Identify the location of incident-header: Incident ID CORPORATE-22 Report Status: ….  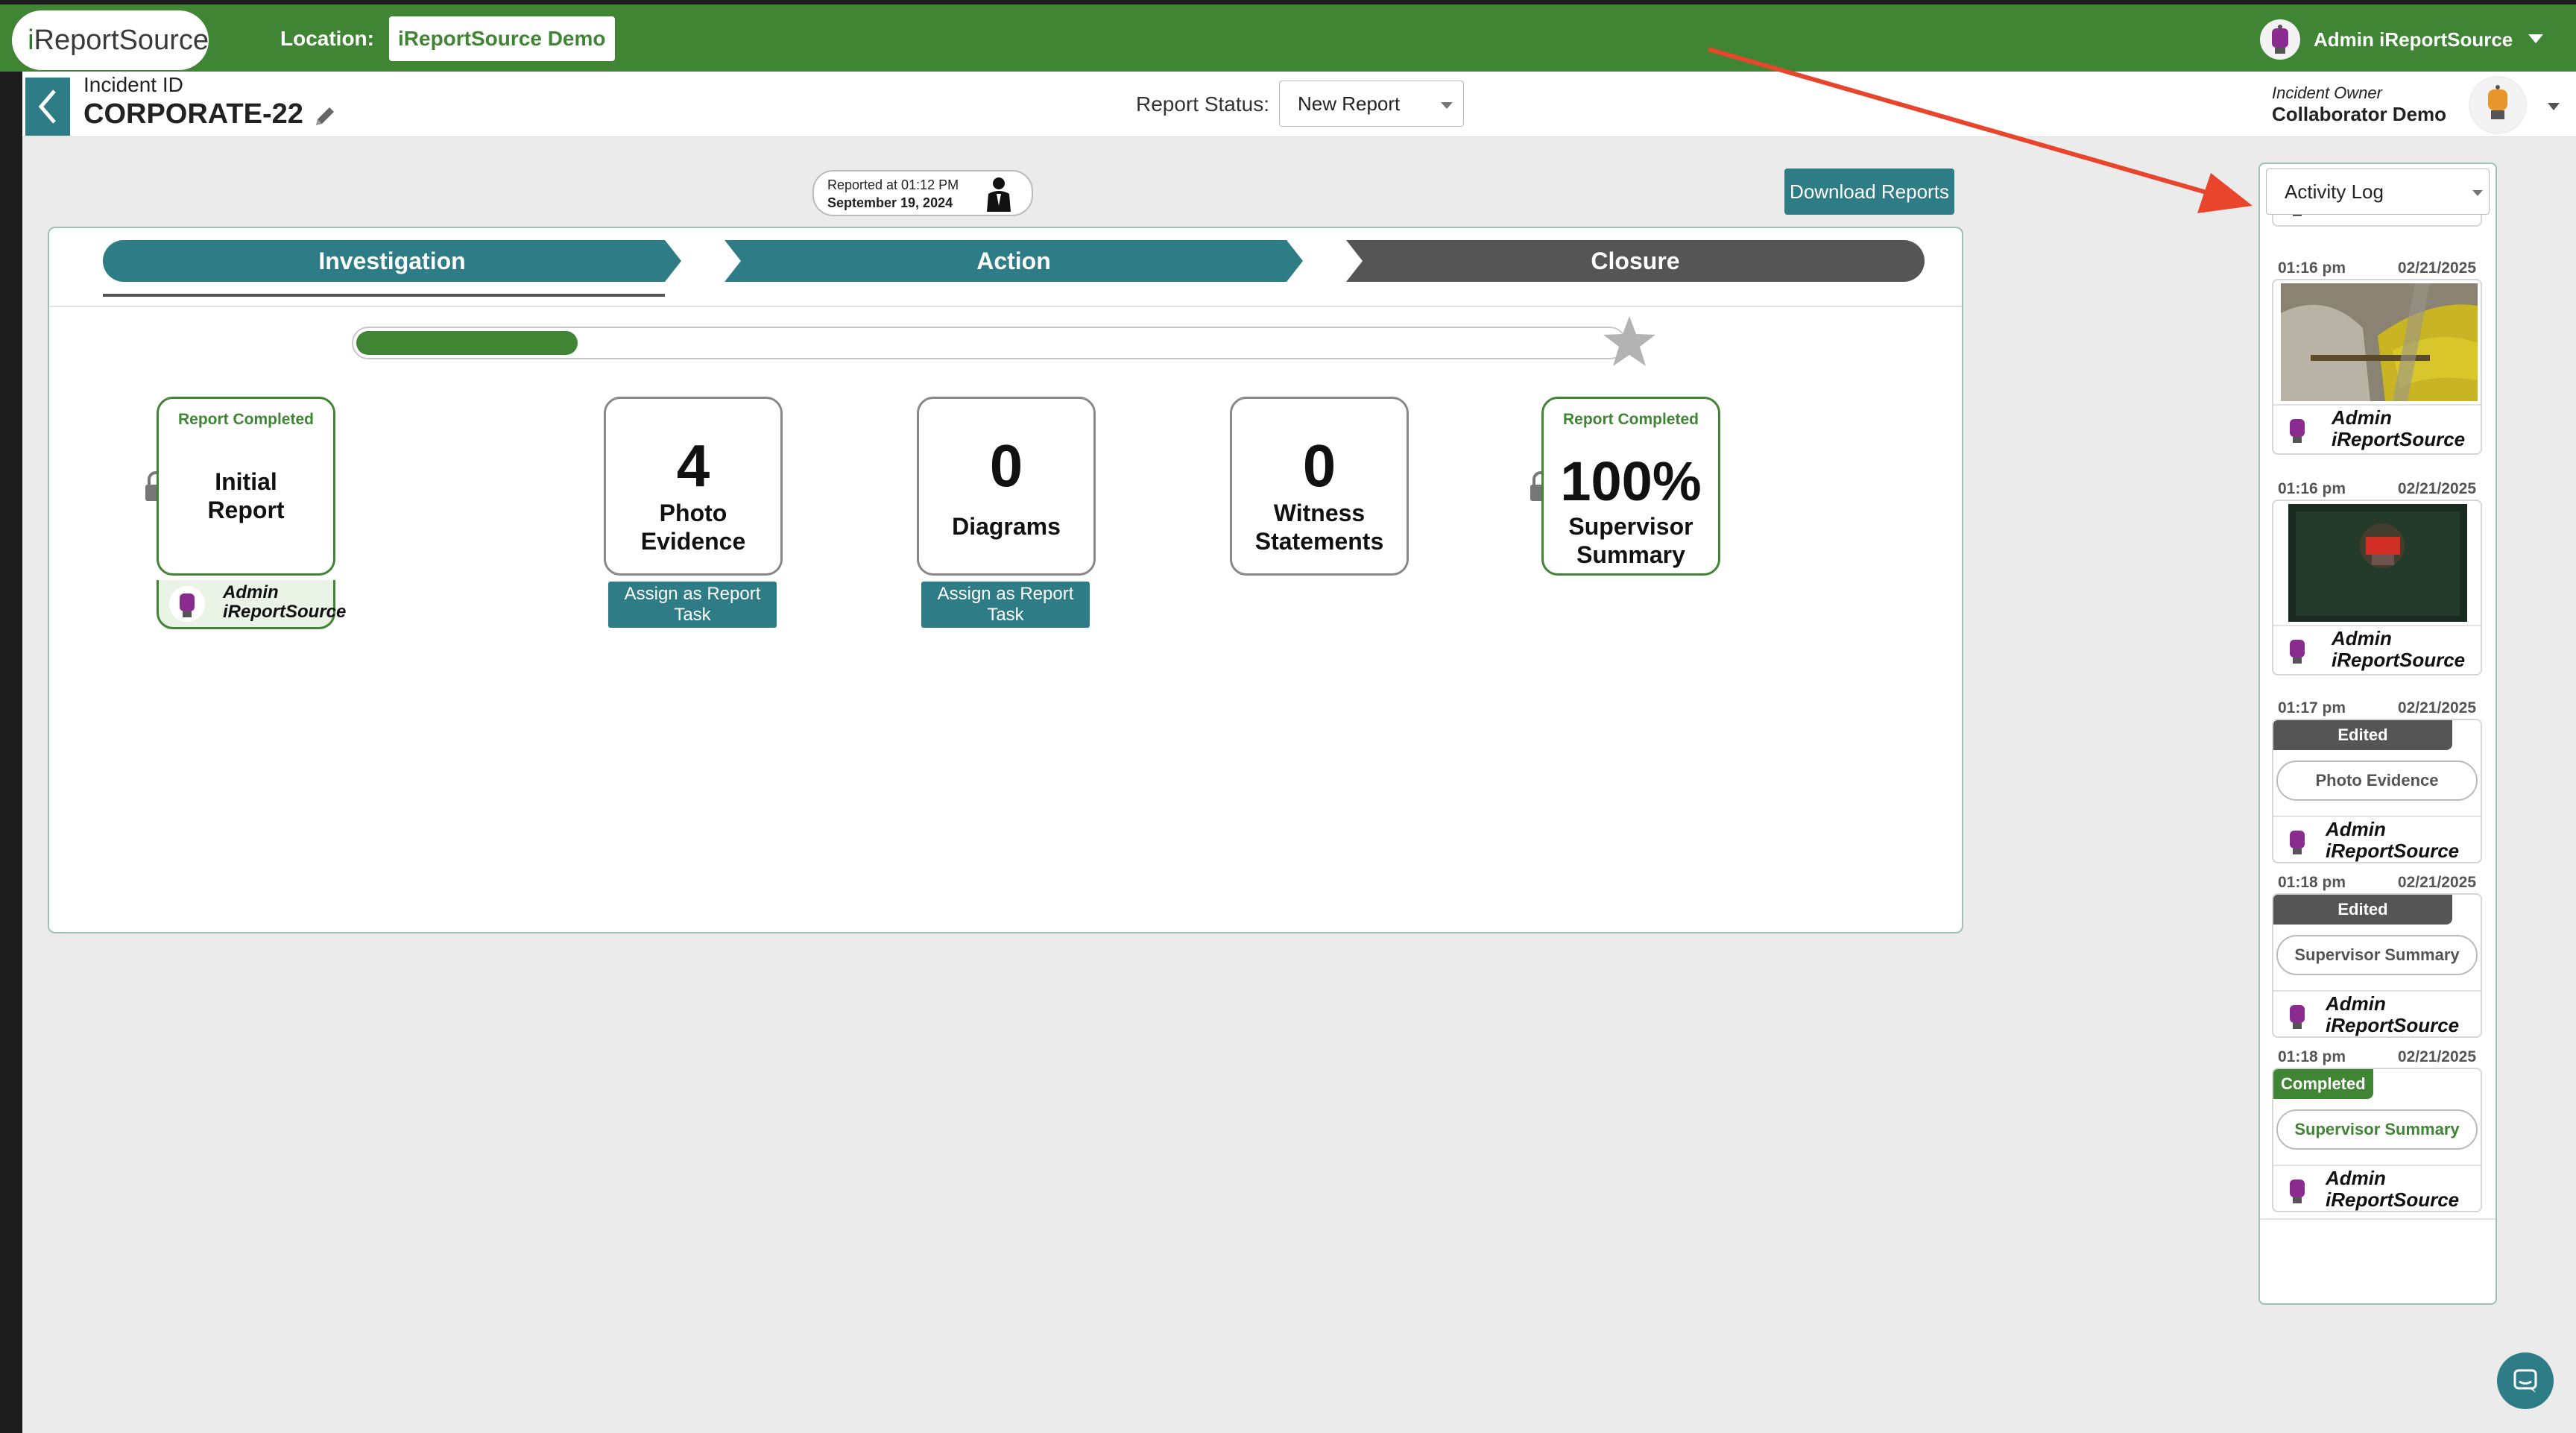
(1299, 104).